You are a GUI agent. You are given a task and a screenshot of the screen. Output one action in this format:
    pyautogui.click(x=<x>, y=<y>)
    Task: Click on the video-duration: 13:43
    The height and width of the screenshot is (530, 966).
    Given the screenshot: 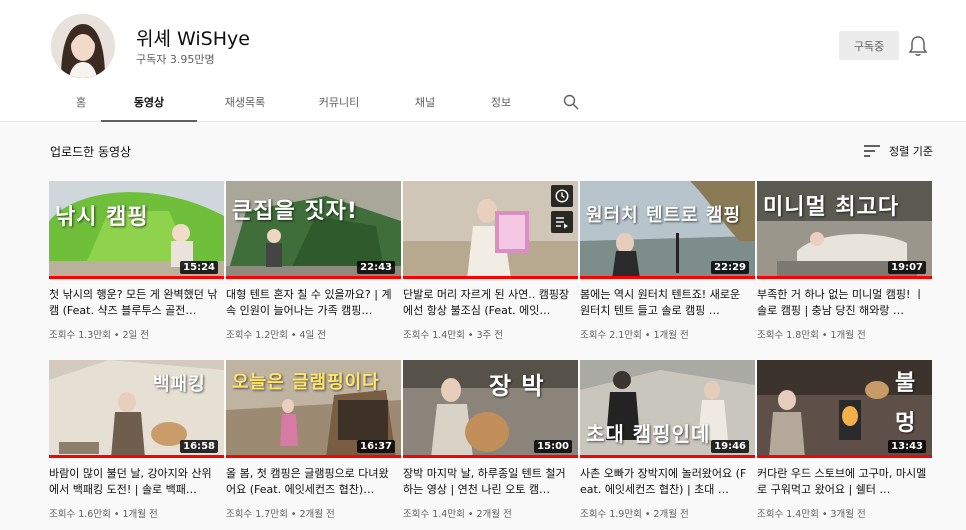 What is the action you would take?
    pyautogui.click(x=907, y=446)
    